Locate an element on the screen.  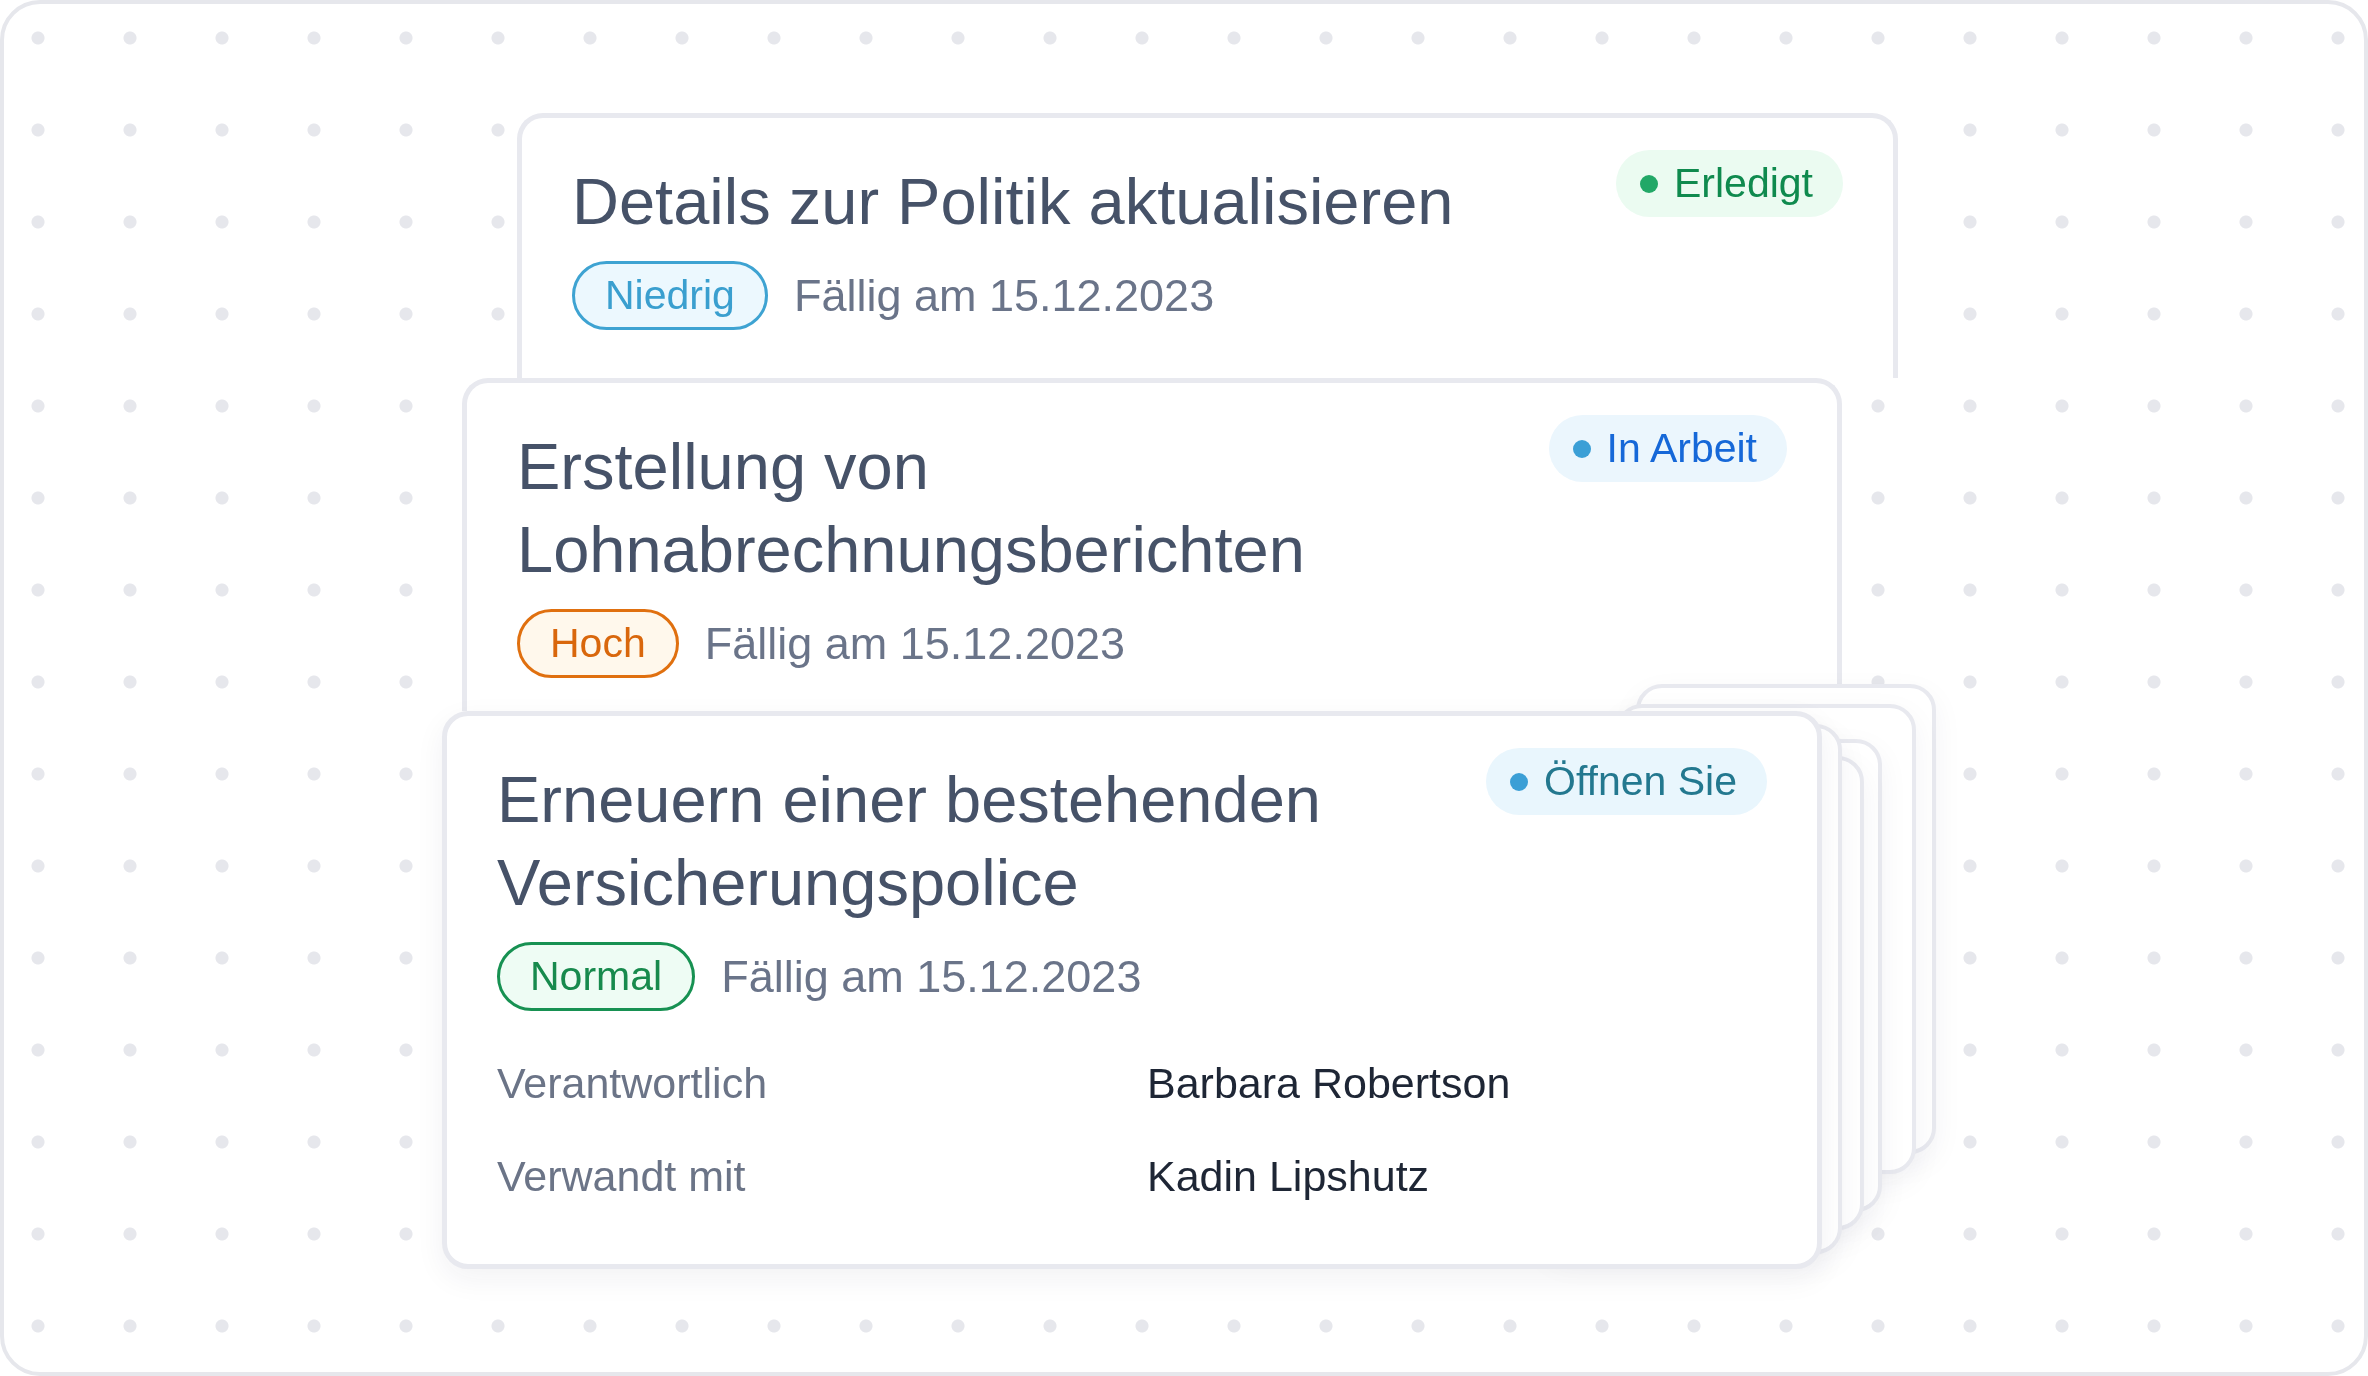
priority-badge: Normal is located at coordinates (596, 976).